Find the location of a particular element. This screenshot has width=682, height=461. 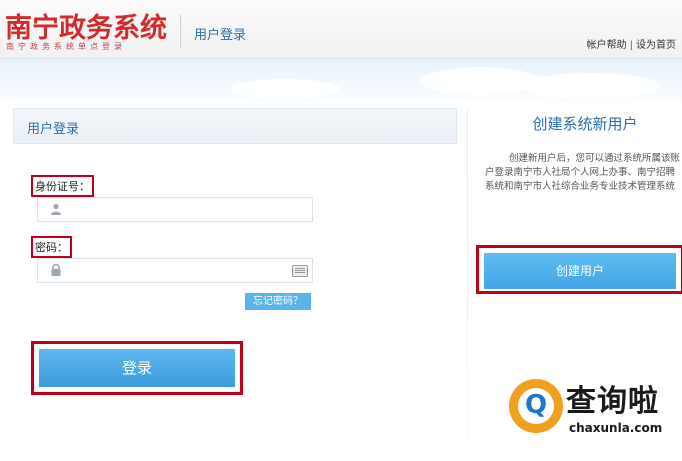

create-user-title: 创建系统新用户 is located at coordinates (585, 124).